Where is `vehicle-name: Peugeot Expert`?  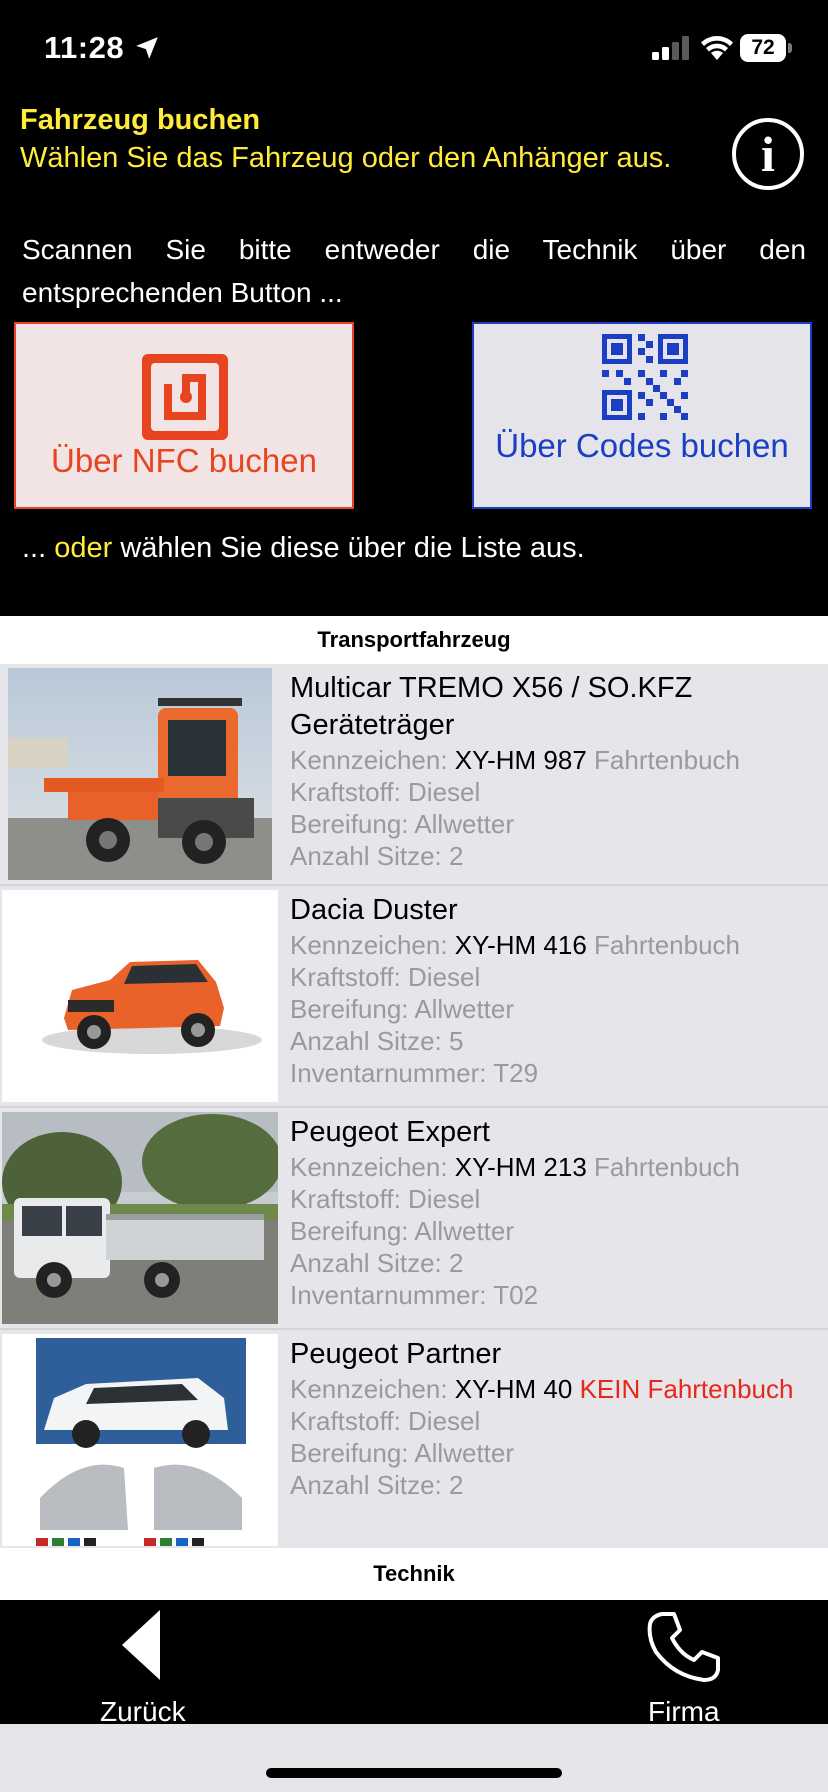
vehicle-name: Peugeot Expert is located at coordinates (390, 1132).